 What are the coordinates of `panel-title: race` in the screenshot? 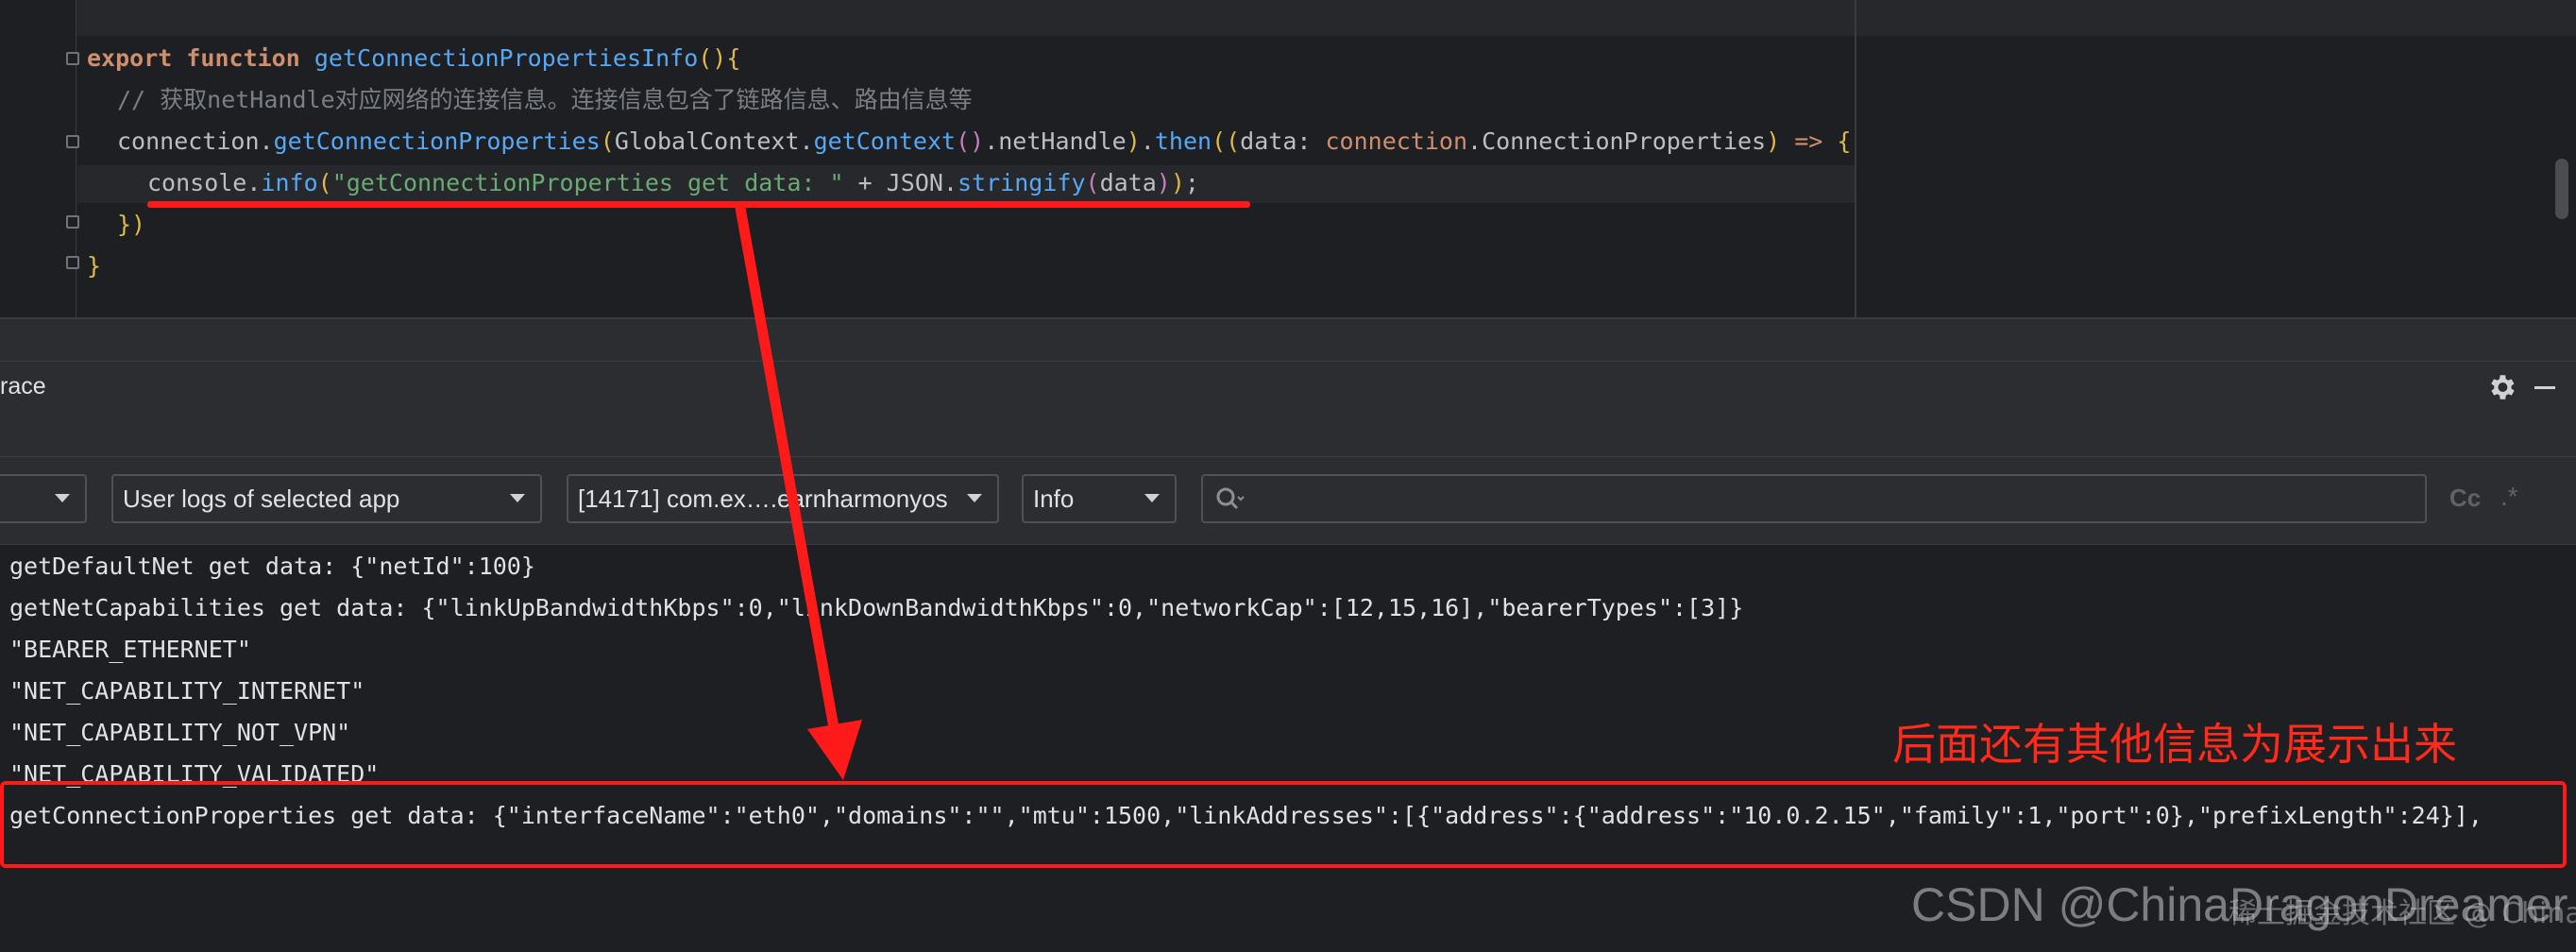 It's located at (23, 386).